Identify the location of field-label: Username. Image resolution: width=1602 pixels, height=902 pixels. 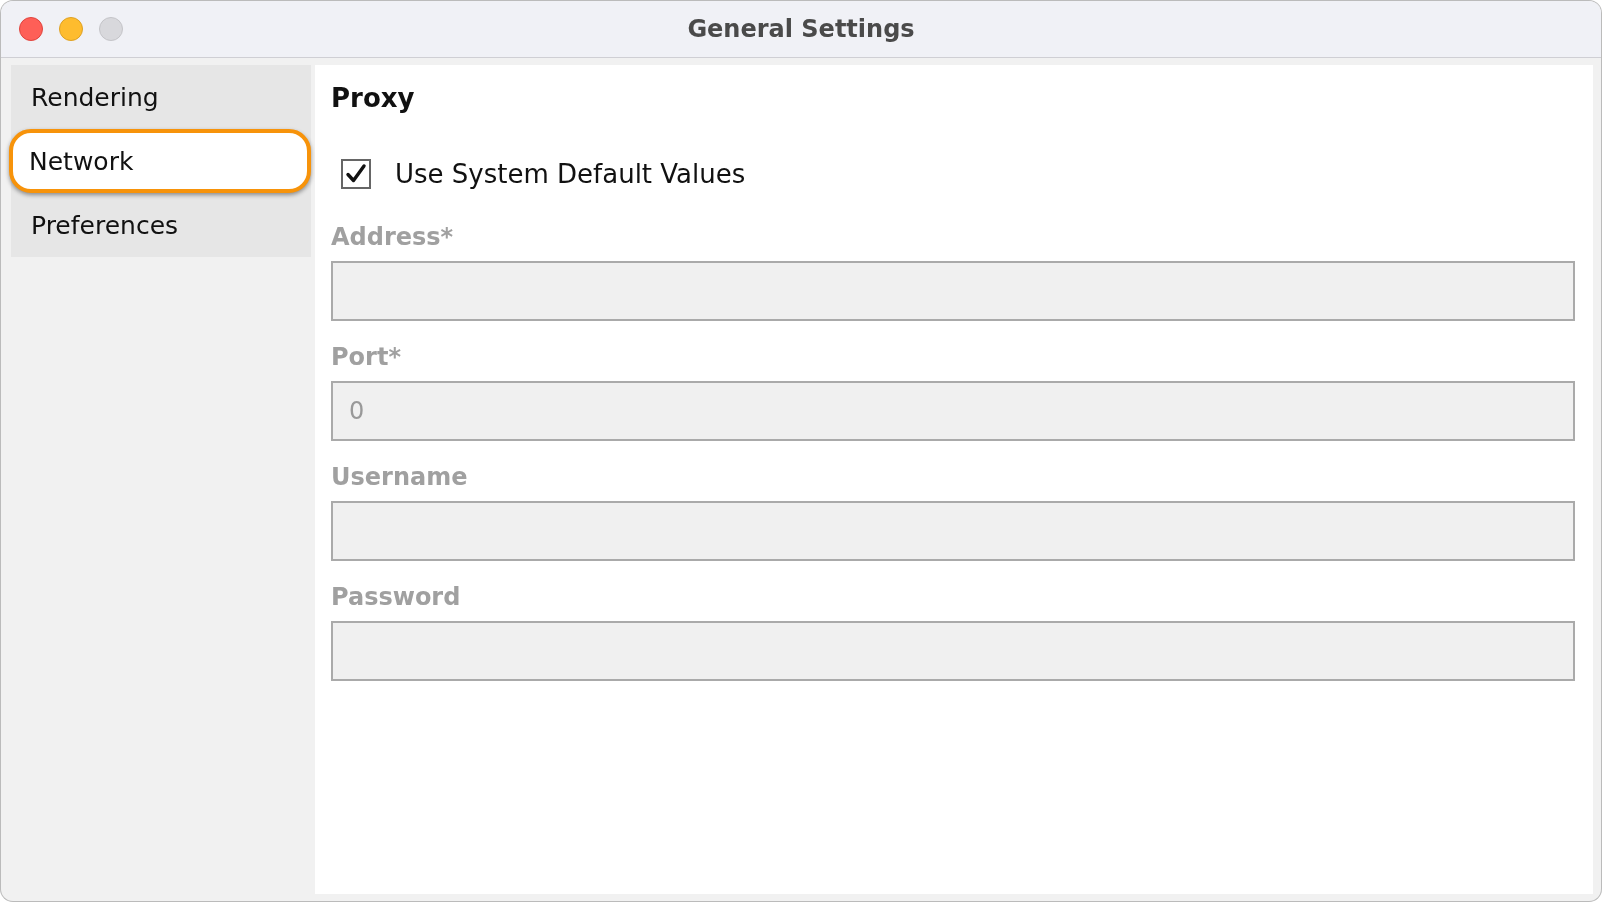
(399, 477).